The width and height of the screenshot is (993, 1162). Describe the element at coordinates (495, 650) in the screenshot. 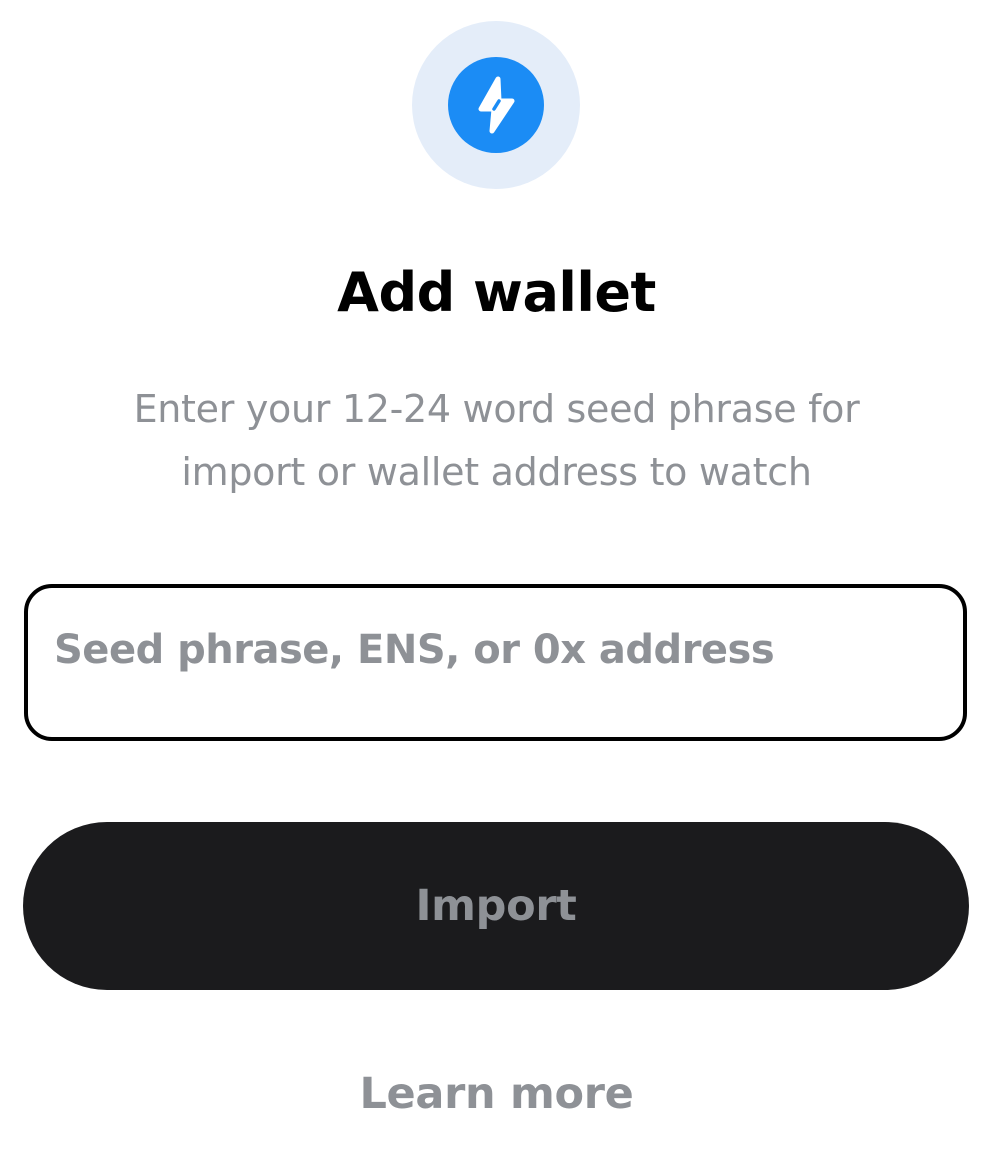

I see `seed-phrase-address-input` at that location.